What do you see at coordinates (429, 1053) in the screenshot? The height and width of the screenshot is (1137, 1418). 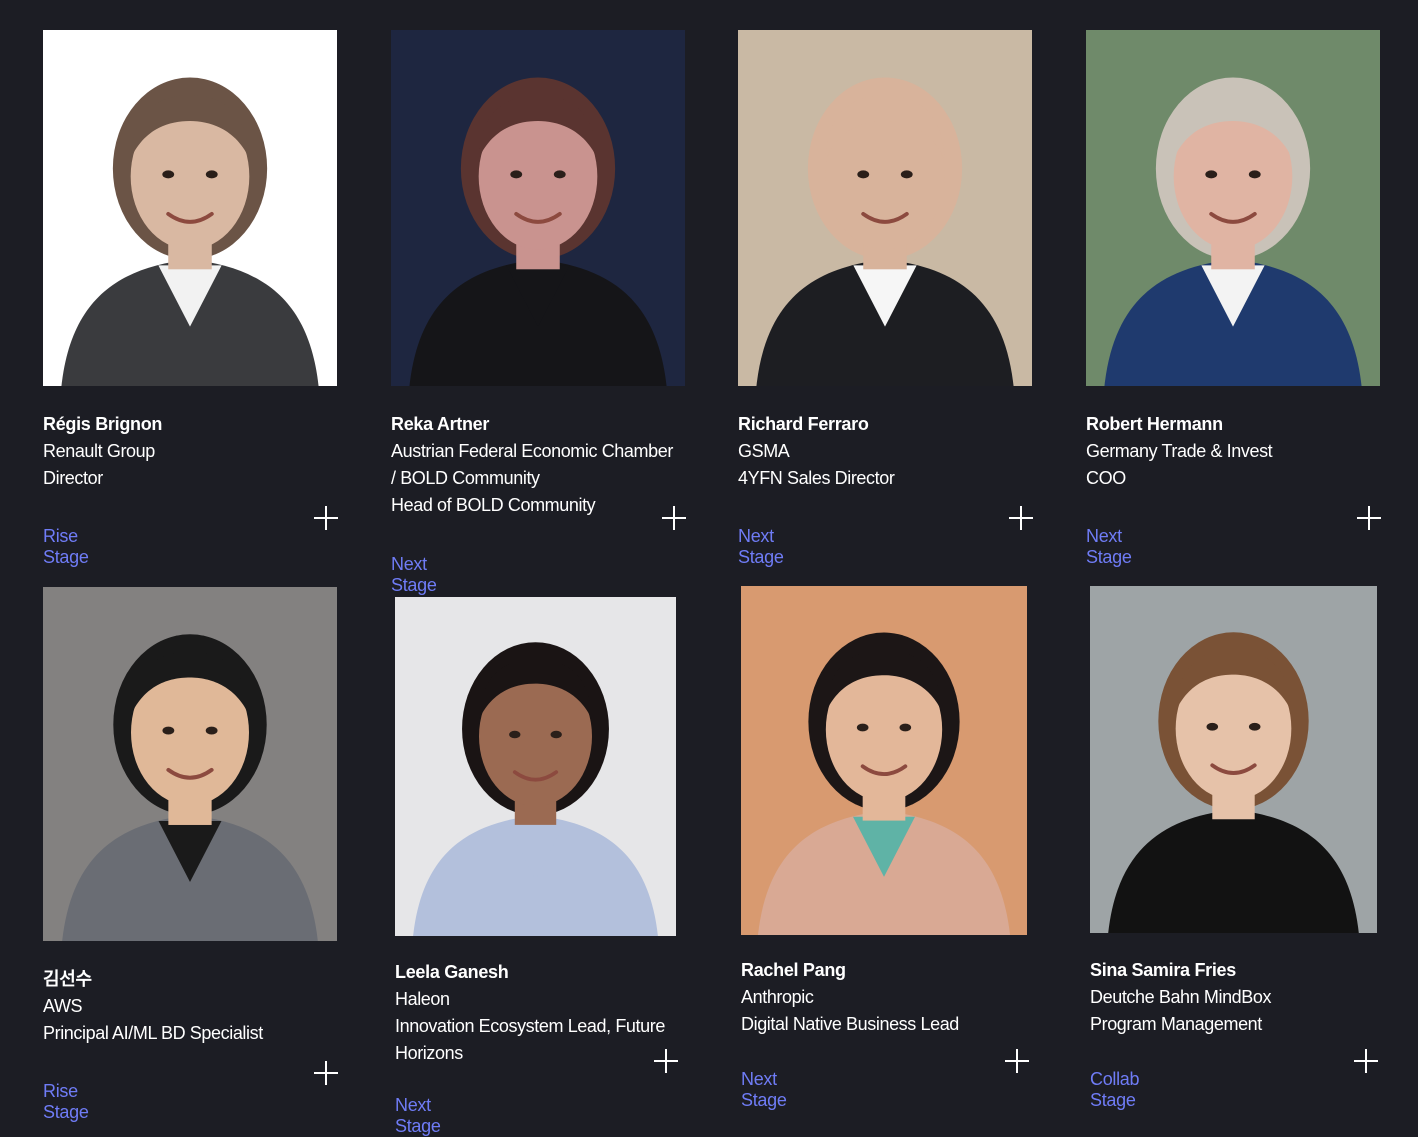 I see `speaker-title: Horizons` at bounding box center [429, 1053].